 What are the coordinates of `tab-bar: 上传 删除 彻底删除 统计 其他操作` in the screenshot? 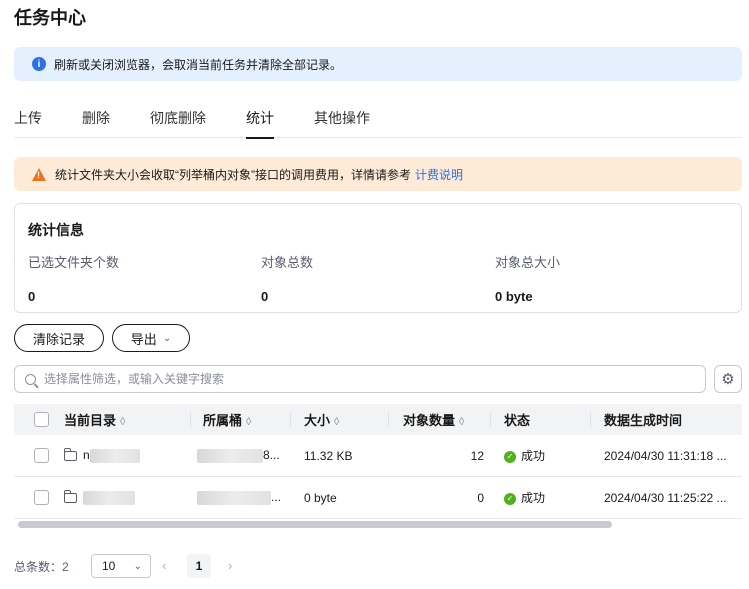 It's located at (378, 119).